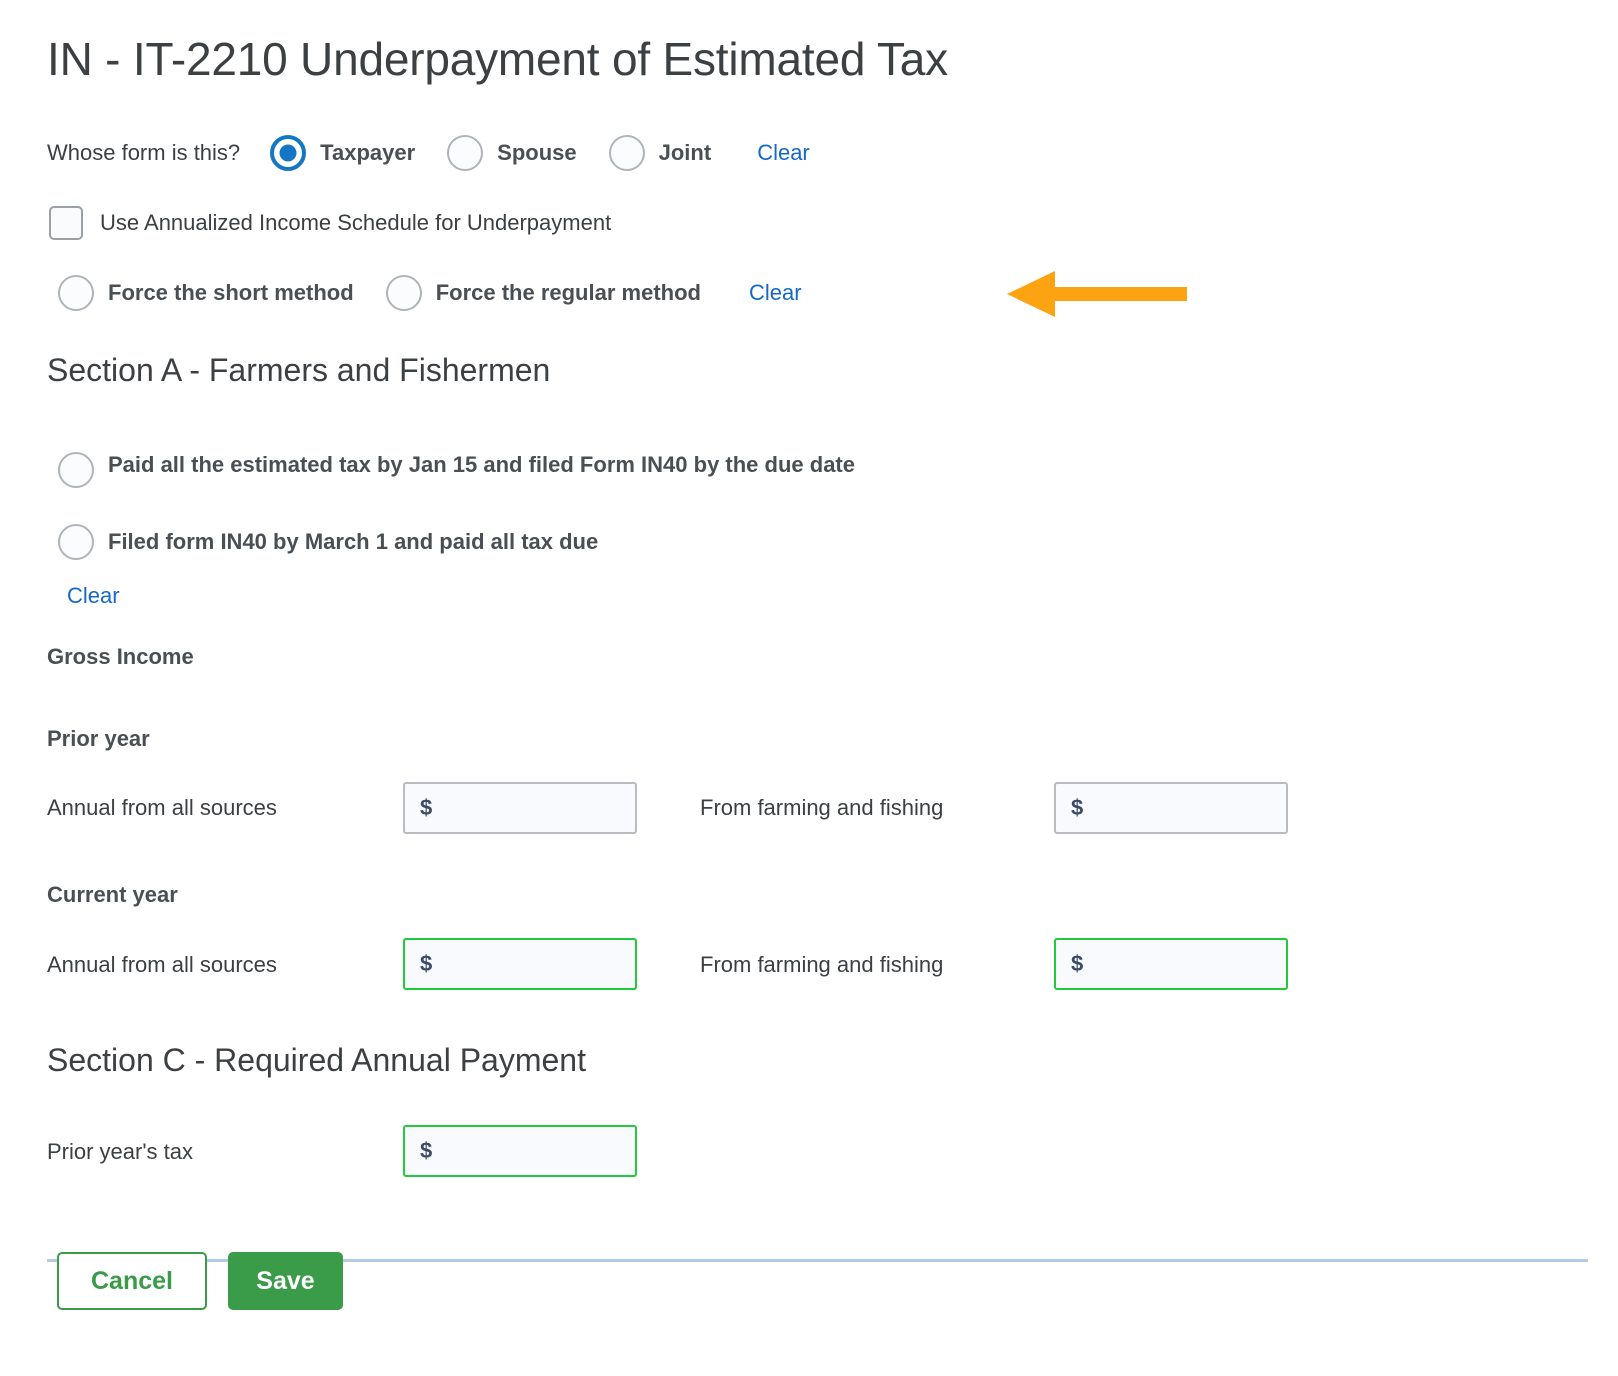  I want to click on prior-year-farming-fishing-label: From farming and fishing, so click(822, 807).